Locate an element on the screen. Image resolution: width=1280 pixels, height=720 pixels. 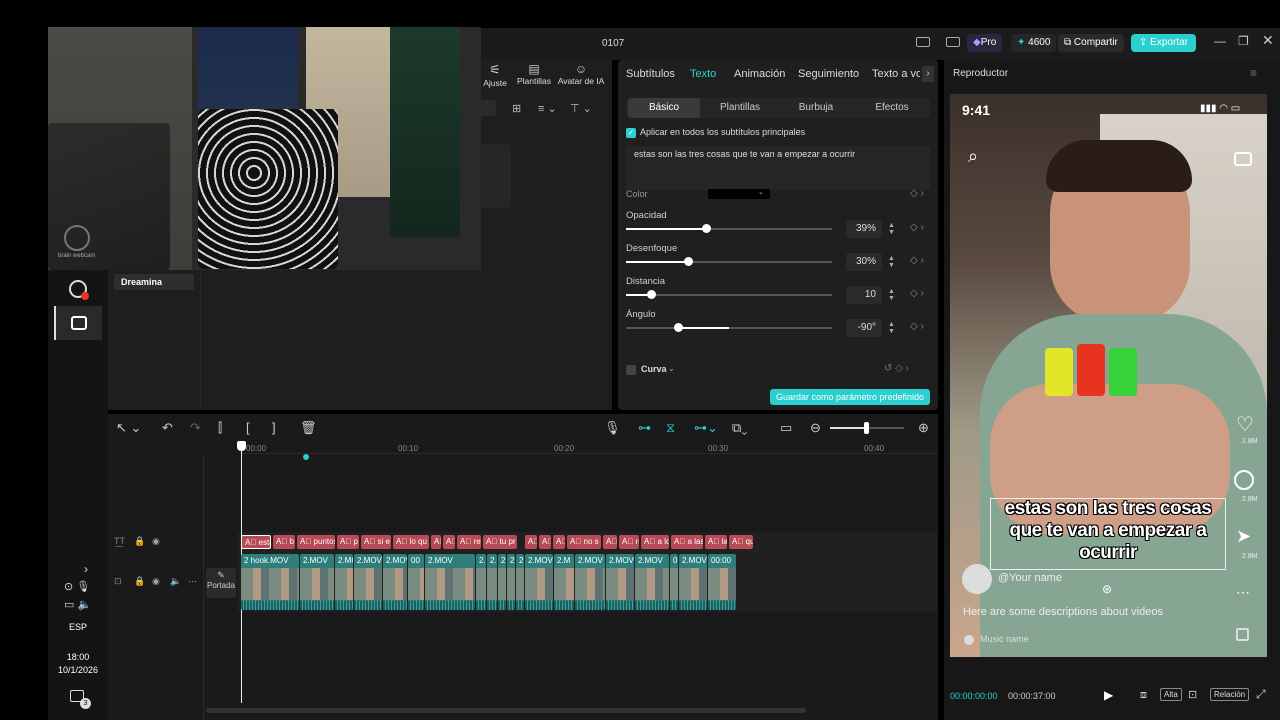
sidebar-item-dreamina: Dreamina is located at coordinates (154, 282).